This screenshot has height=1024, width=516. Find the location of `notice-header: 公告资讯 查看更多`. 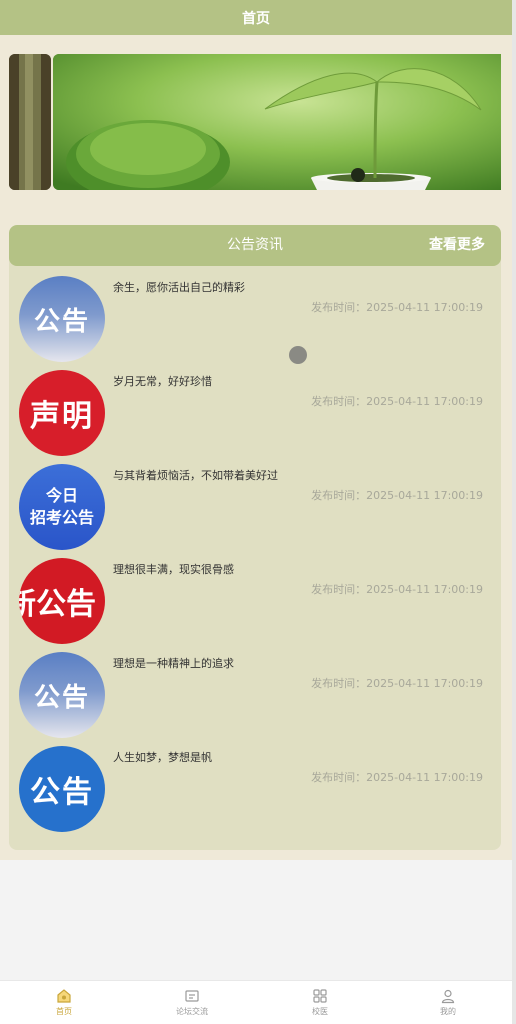

notice-header: 公告资讯 查看更多 is located at coordinates (255, 245).